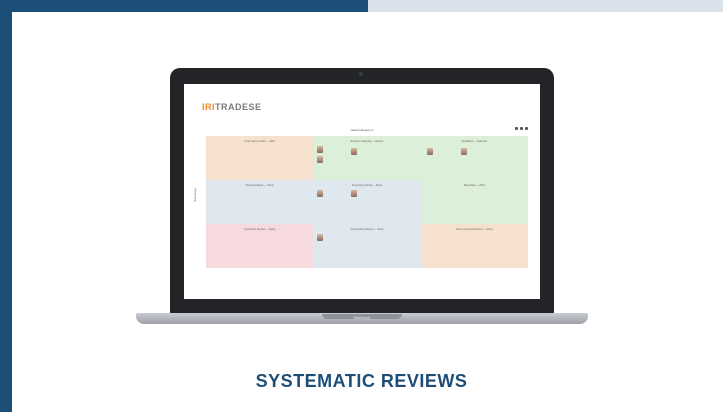 The image size is (723, 412). I want to click on grid-cell-0: Lorem Ipsum Dolor — 2024, so click(260, 158).